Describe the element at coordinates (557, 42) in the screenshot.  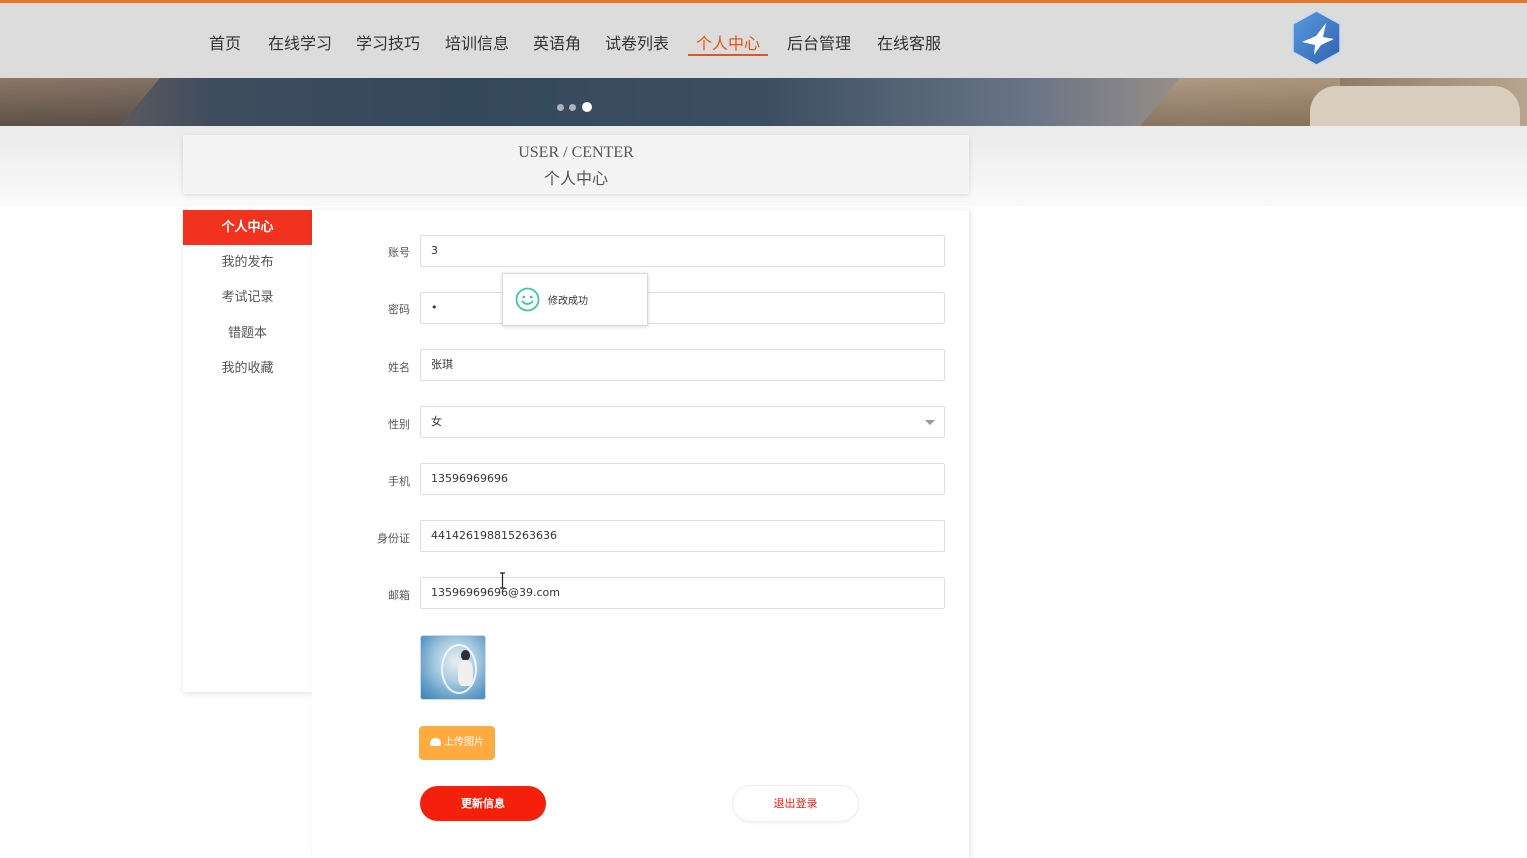
I see `nav-item-english-corner: 英语角` at that location.